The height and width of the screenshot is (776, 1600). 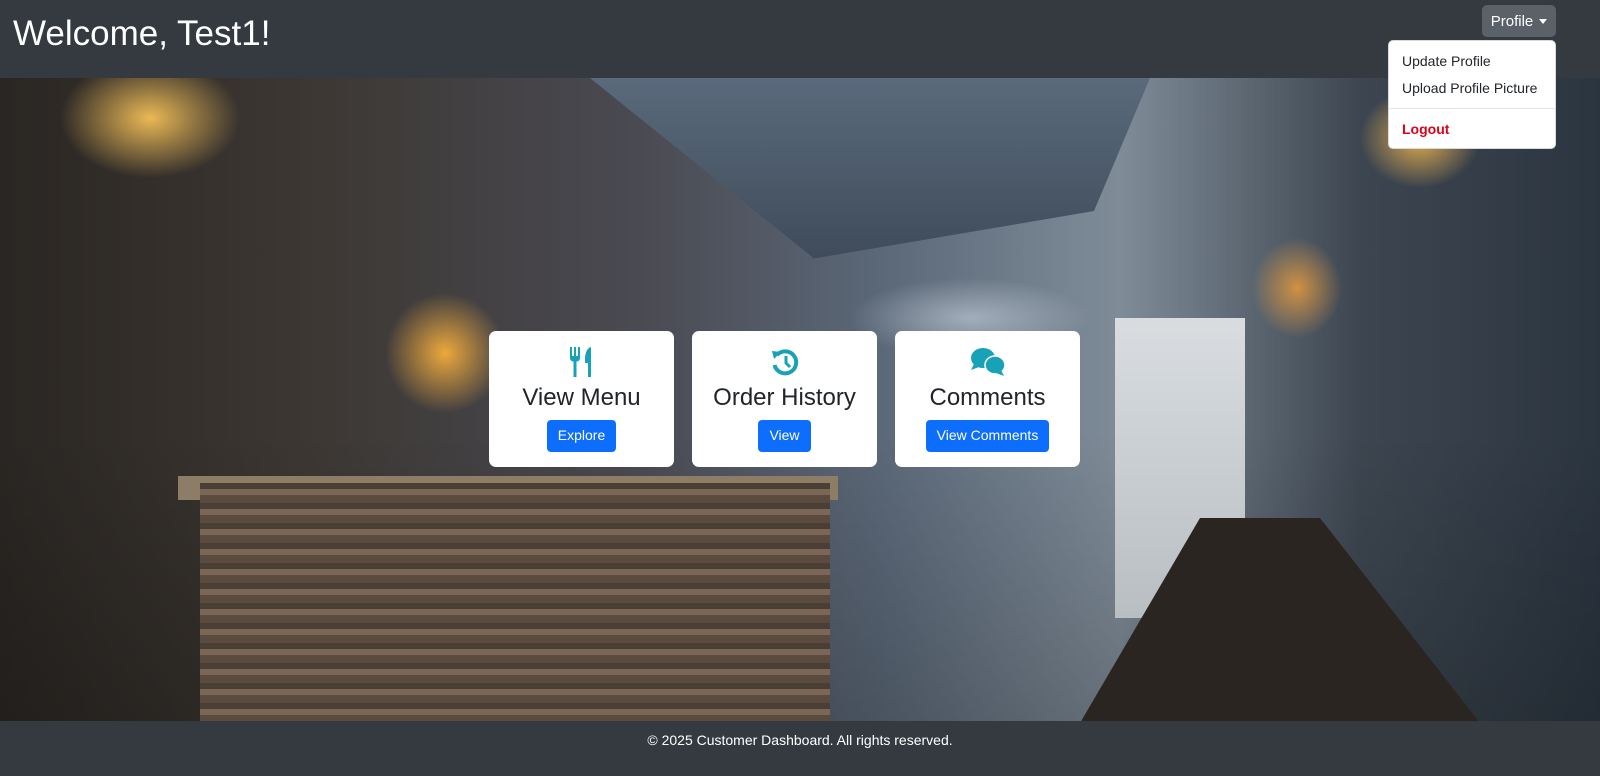 I want to click on explore-button: Explore, so click(x=581, y=436).